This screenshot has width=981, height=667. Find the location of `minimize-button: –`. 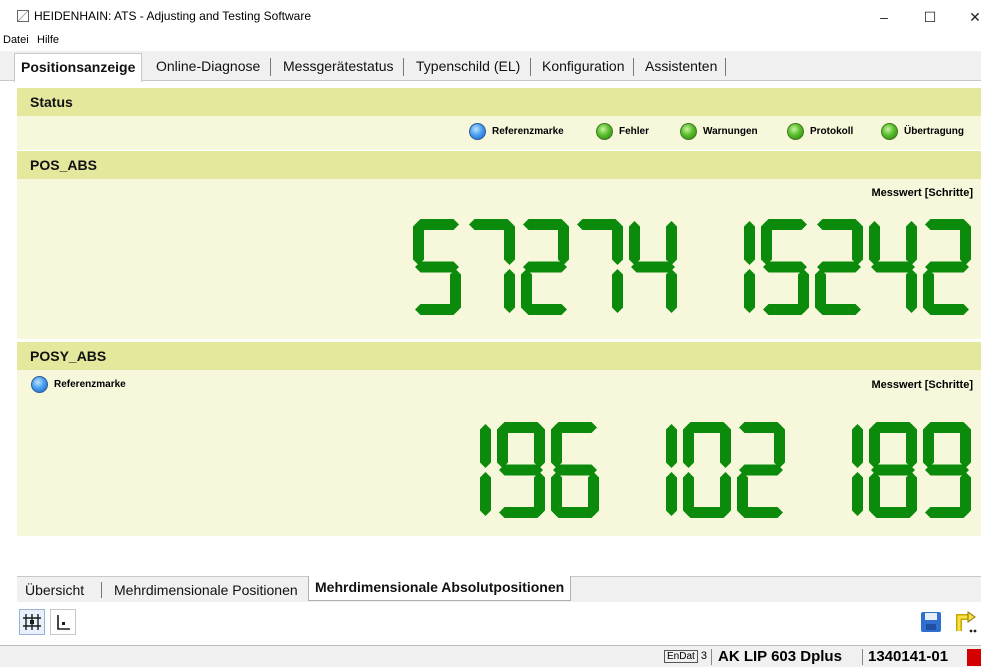

minimize-button: – is located at coordinates (884, 17).